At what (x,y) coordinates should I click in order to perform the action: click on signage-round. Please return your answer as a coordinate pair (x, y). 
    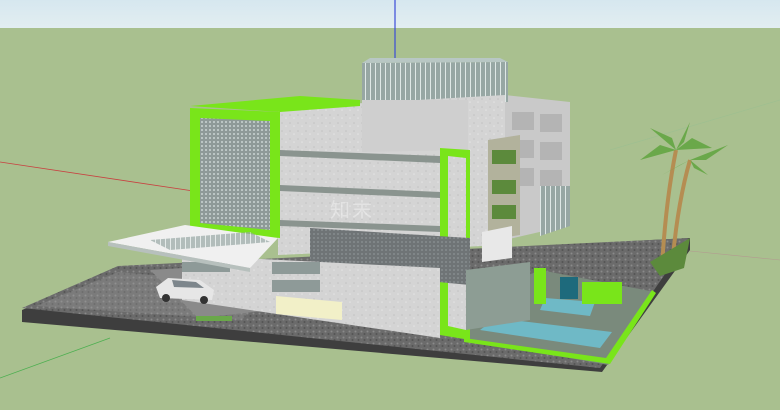
    Looking at the image, I should click on (497, 244).